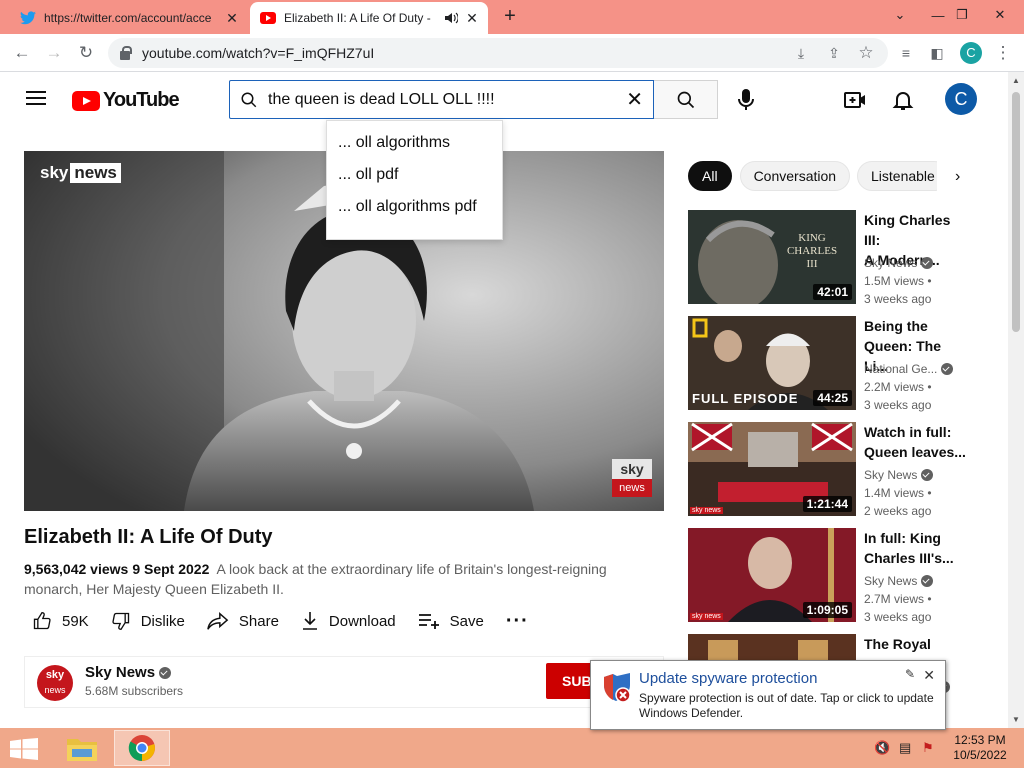  I want to click on sky-news-bug: sky news, so click(632, 479).